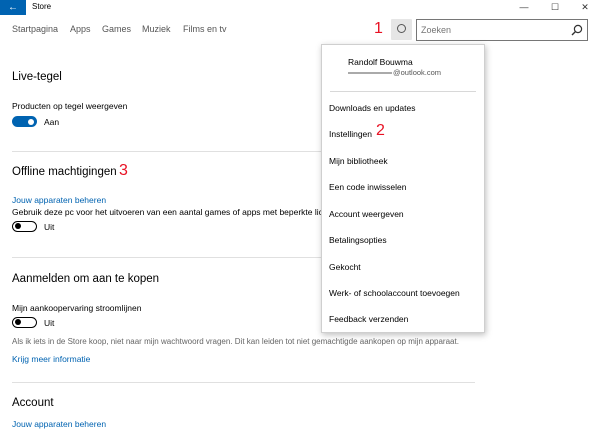 The height and width of the screenshot is (441, 600). I want to click on menu-item-view-account: Account weergeven, so click(404, 214).